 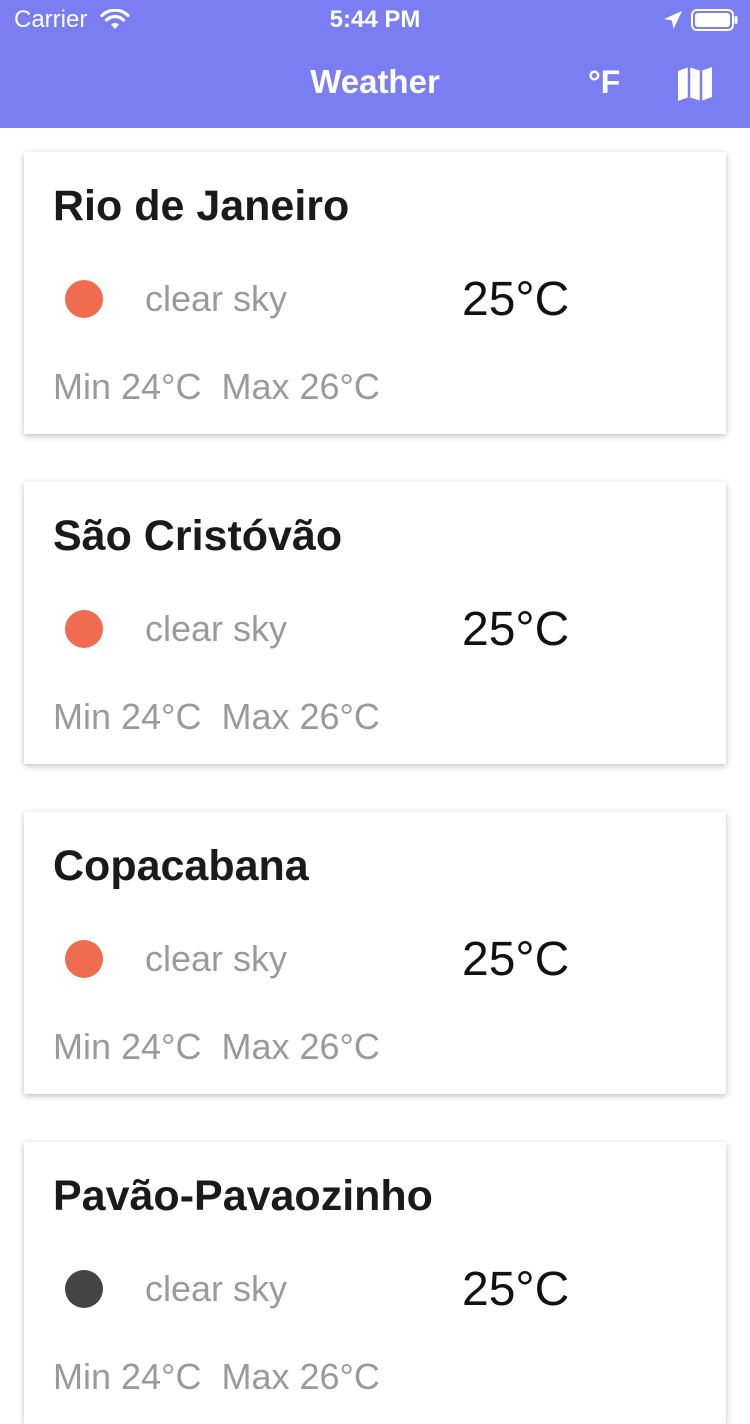 I want to click on city-name: São Cristóvão, so click(x=198, y=536).